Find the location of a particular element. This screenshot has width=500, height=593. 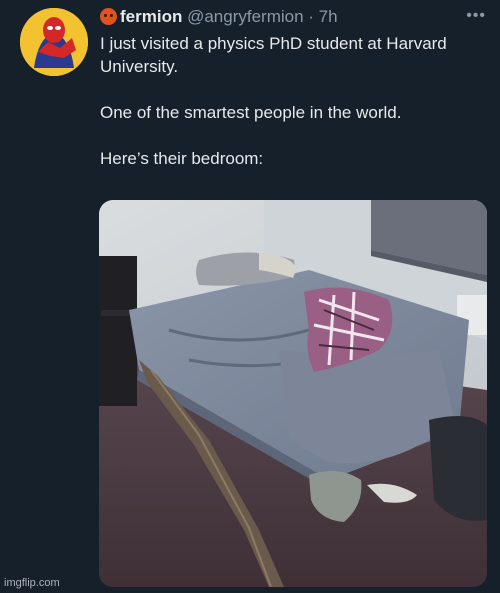

timestamp: 7h is located at coordinates (328, 16).